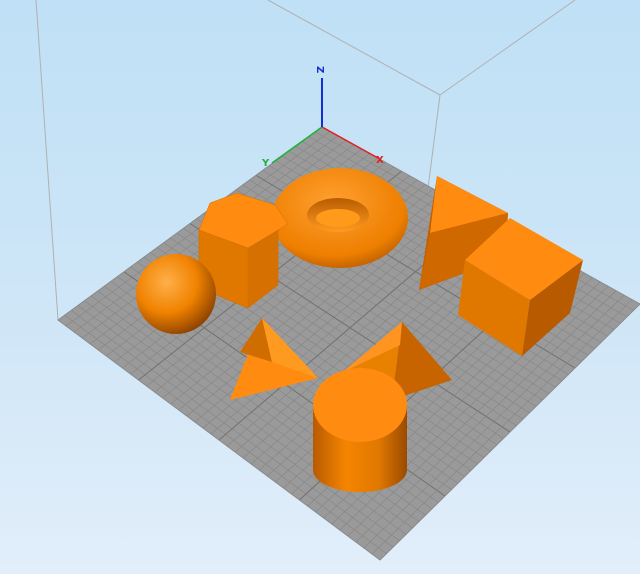  Describe the element at coordinates (340, 218) in the screenshot. I see `torus-object` at that location.